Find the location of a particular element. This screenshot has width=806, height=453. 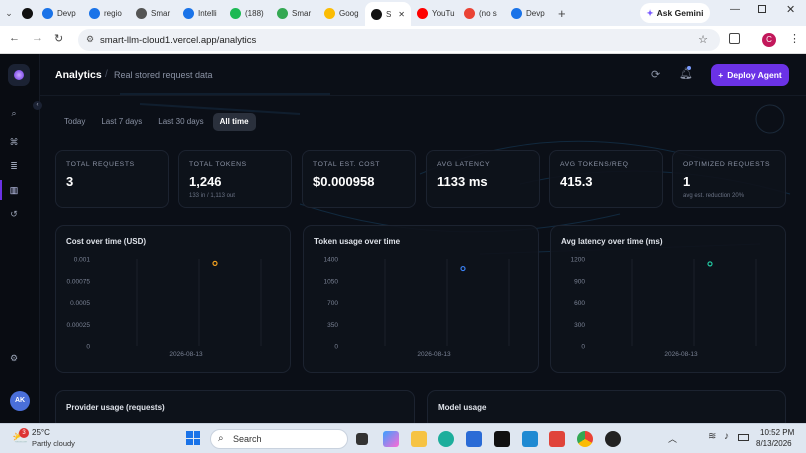

bookmark-star-icon: ☆ is located at coordinates (703, 39).